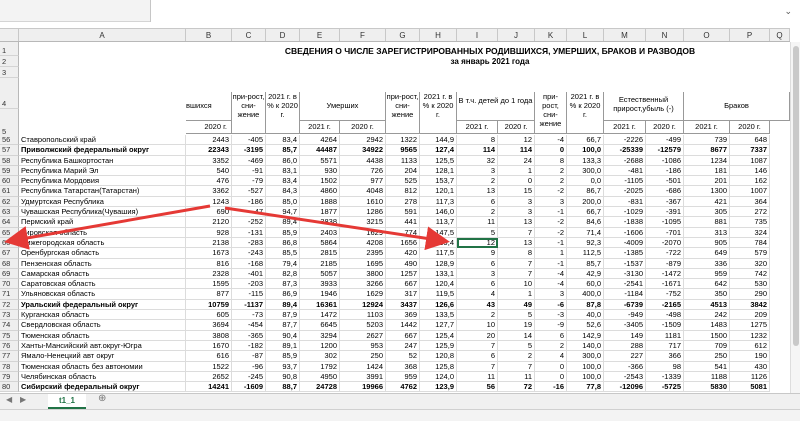 The image size is (800, 421). What do you see at coordinates (750, 335) in the screenshot?
I see `value-cell: 1232` at bounding box center [750, 335].